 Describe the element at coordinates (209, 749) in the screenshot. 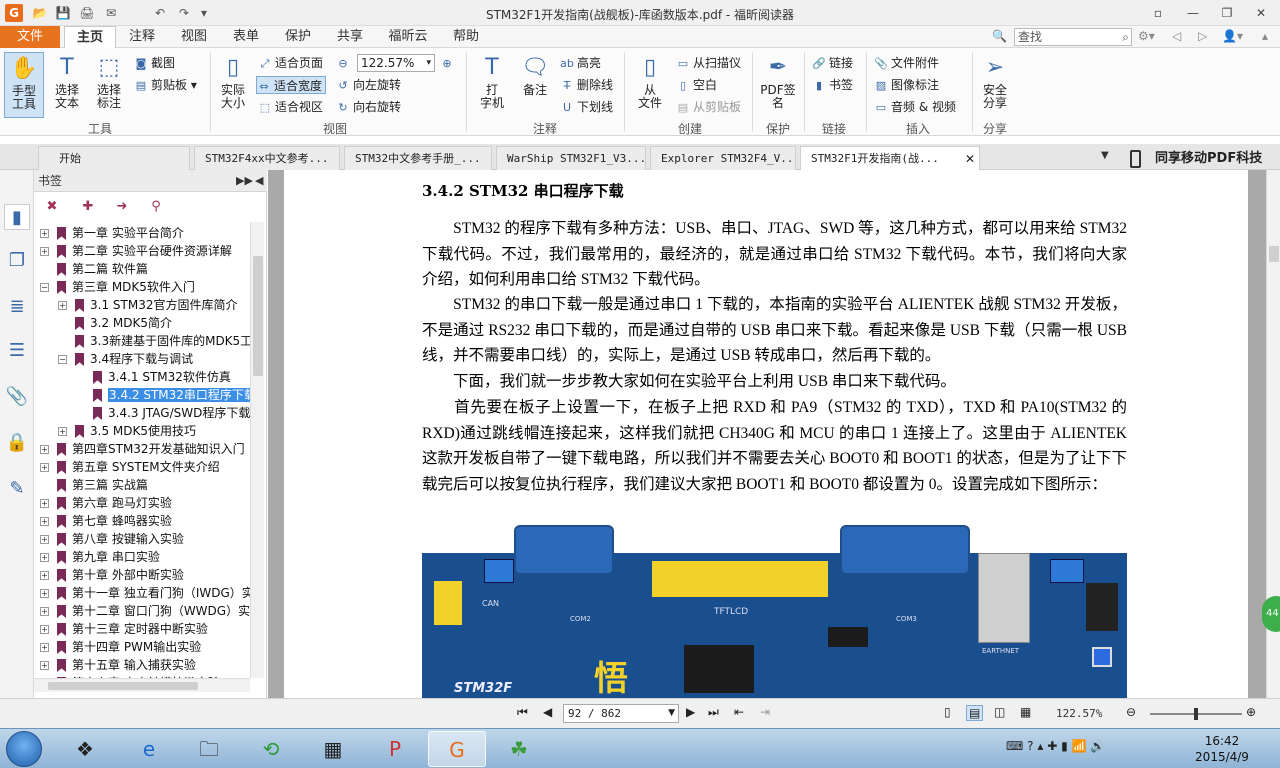

I see `file-explorer-icon: 🗀` at that location.